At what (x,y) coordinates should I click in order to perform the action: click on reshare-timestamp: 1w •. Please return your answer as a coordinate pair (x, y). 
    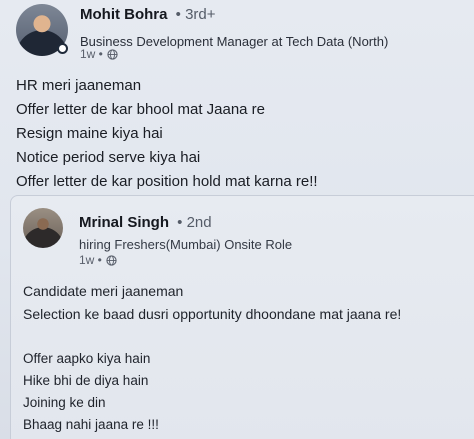
    Looking at the image, I should click on (90, 260).